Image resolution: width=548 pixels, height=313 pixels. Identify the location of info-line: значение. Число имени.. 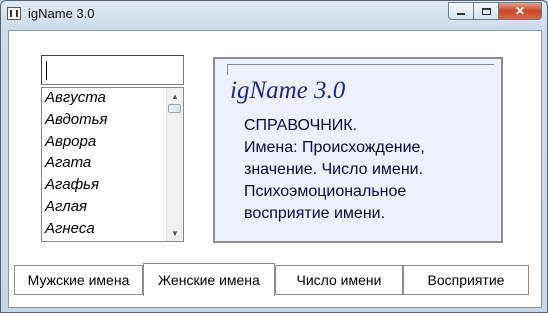
(334, 169).